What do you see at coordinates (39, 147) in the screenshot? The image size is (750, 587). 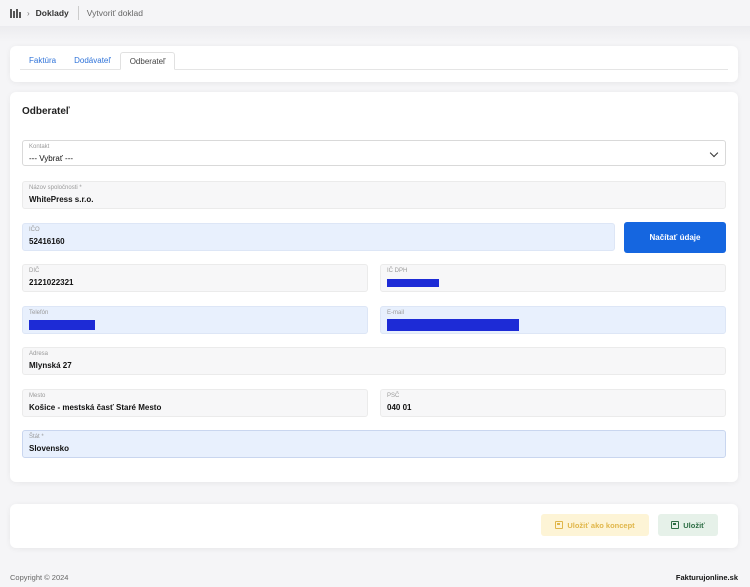 I see `contact-label: Kontakt` at bounding box center [39, 147].